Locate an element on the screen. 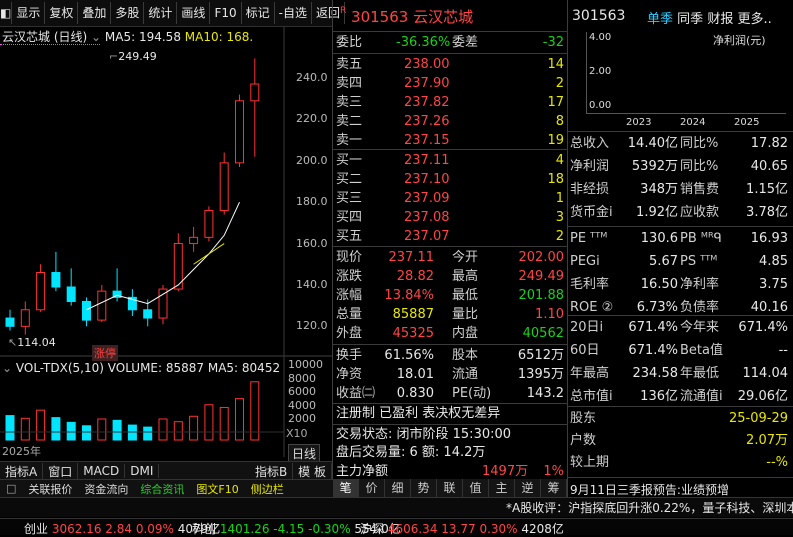  high-marker: ⌐249.49 is located at coordinates (133, 56).